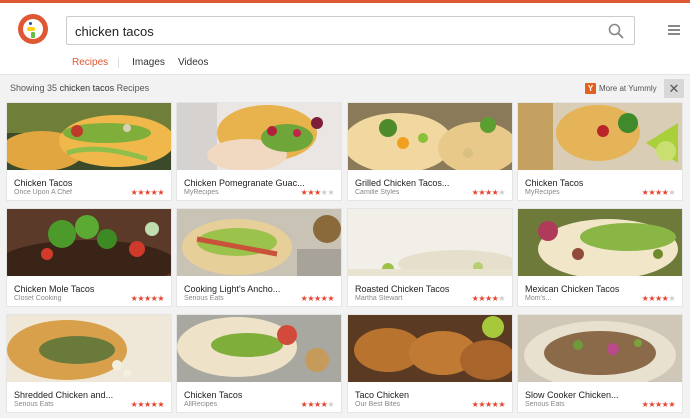  I want to click on results-count: Showing 35 chicken tacos Recipes, so click(79, 88).